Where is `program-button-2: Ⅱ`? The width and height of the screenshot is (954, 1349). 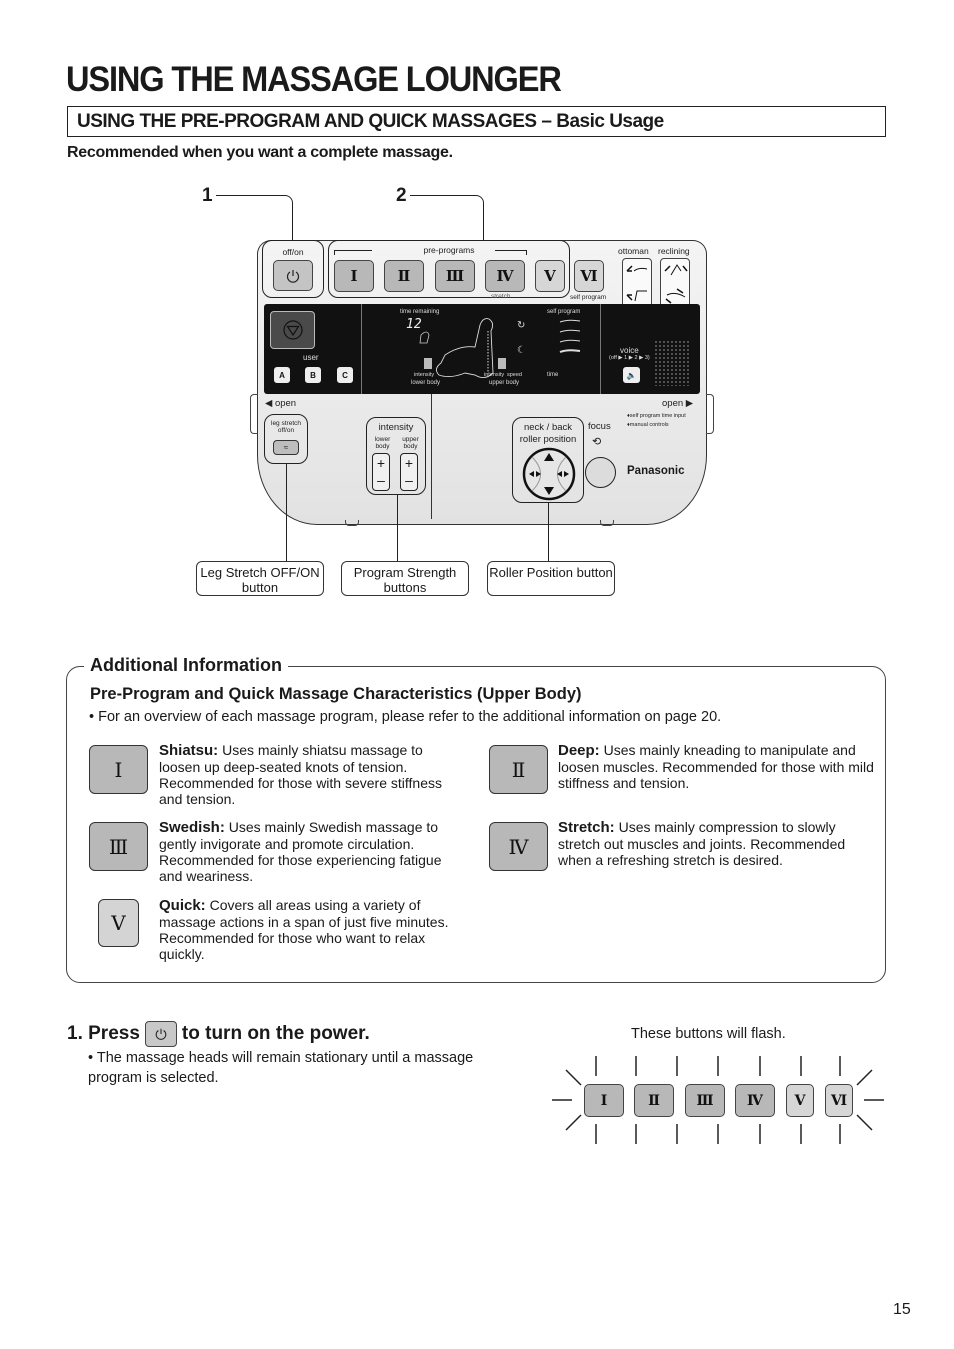 program-button-2: Ⅱ is located at coordinates (404, 276).